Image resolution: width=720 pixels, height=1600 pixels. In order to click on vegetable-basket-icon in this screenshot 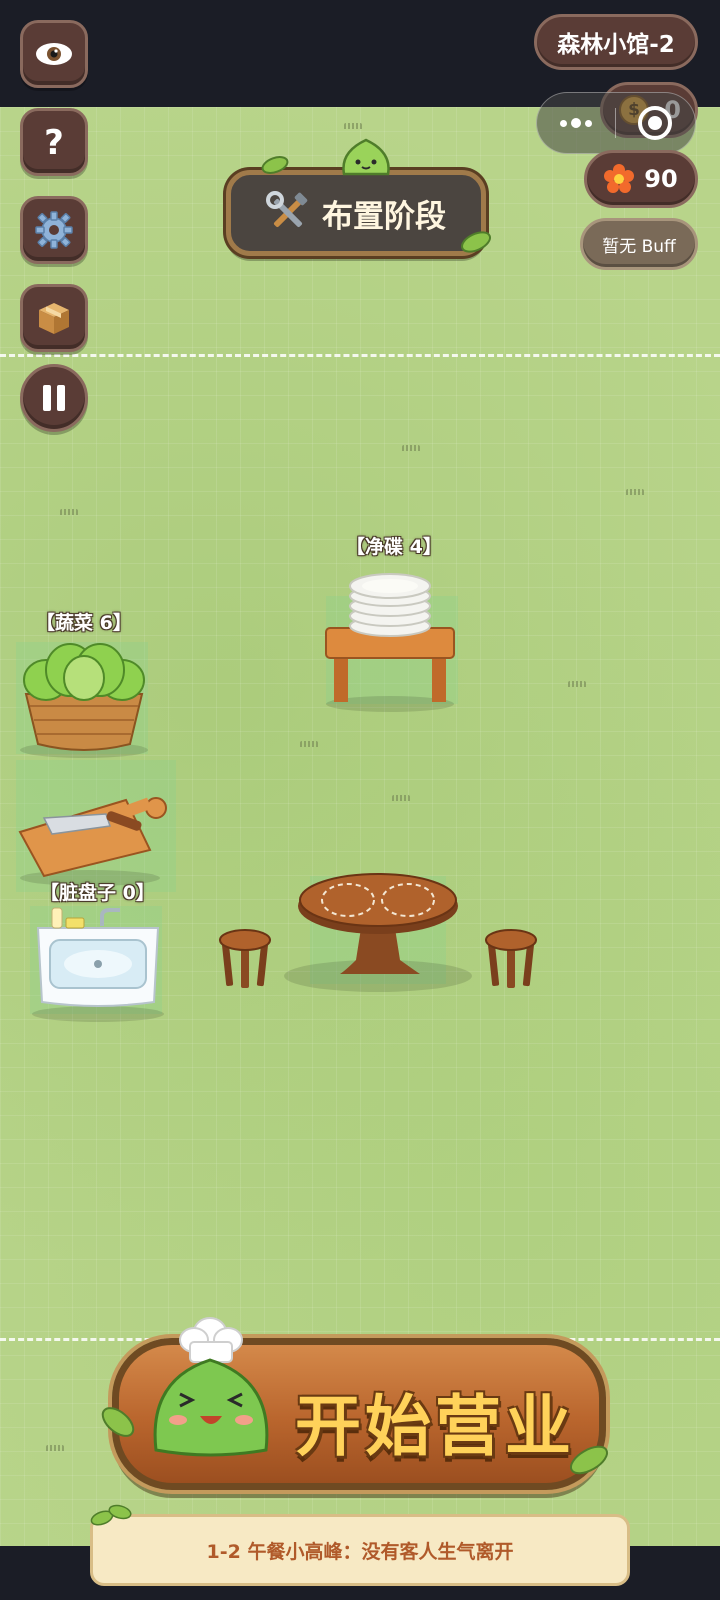, I will do `click(84, 700)`.